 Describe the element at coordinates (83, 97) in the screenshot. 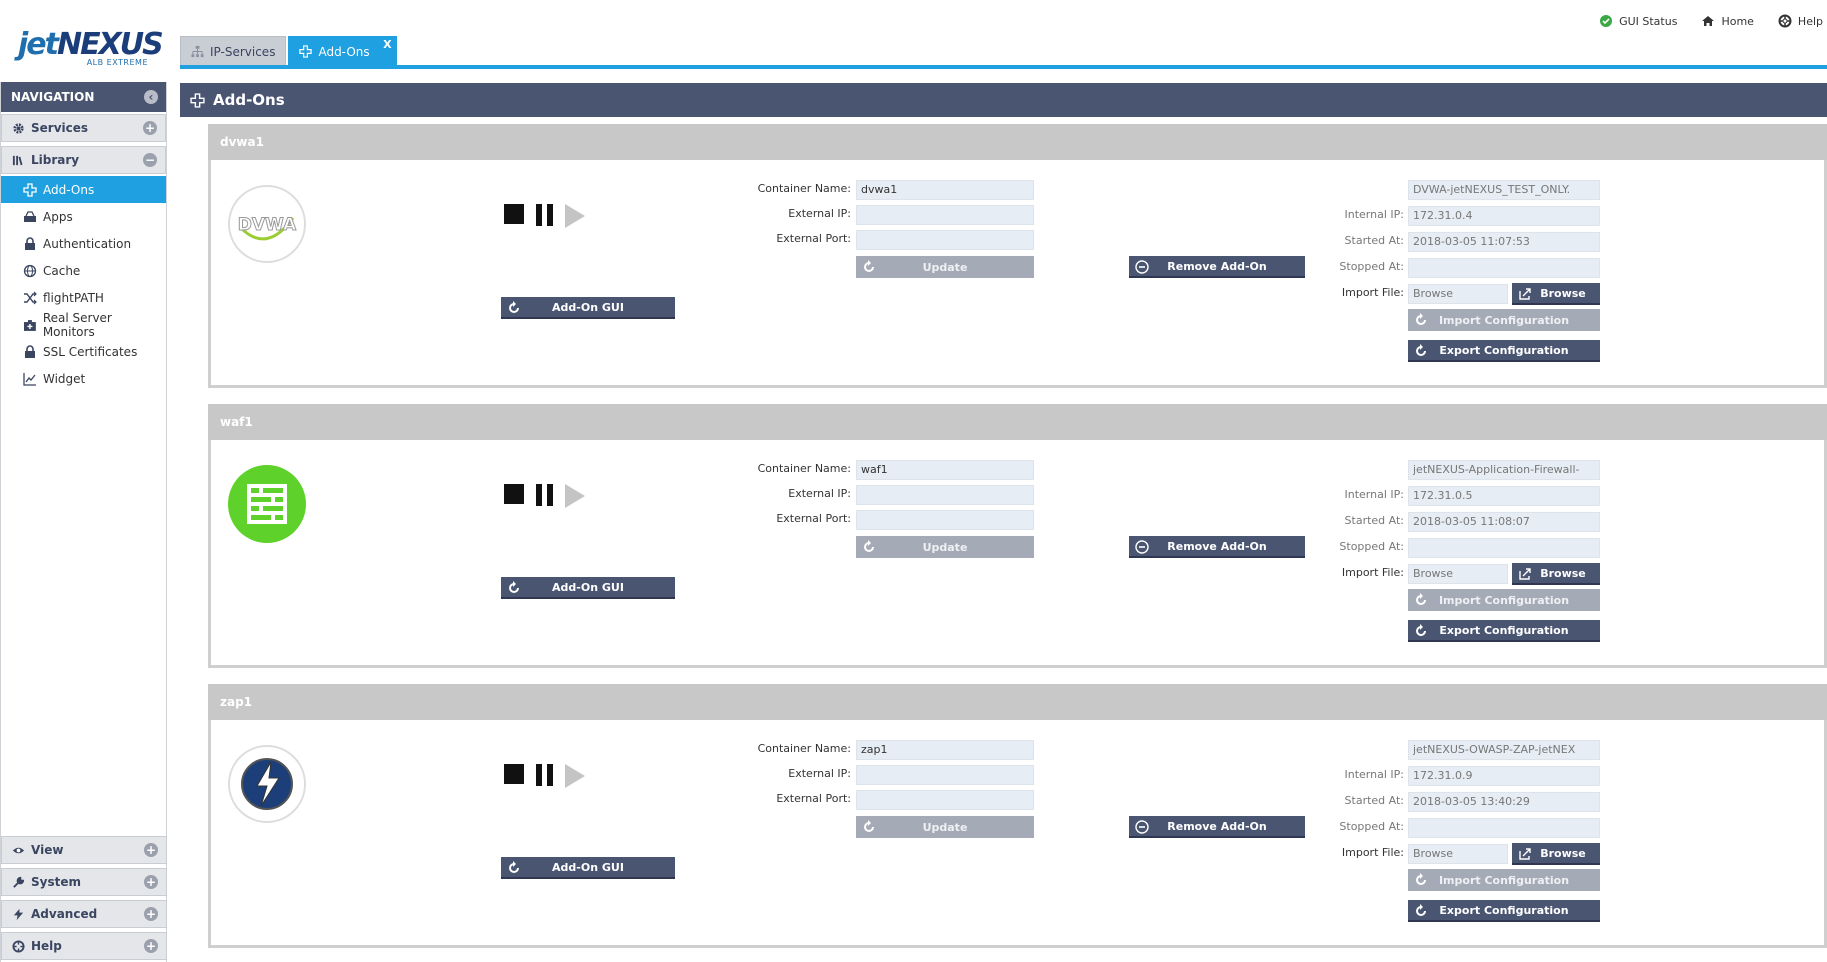

I see `navigation-header: NAVIGATION ‹` at that location.